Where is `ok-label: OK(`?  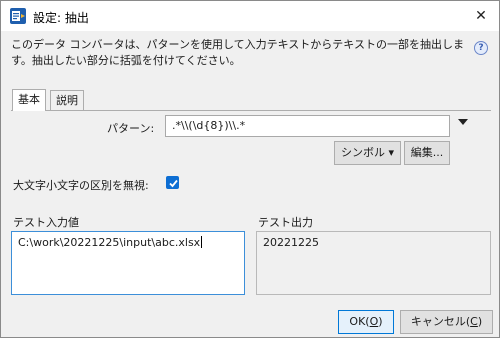
ok-label: OK( is located at coordinates (359, 321).